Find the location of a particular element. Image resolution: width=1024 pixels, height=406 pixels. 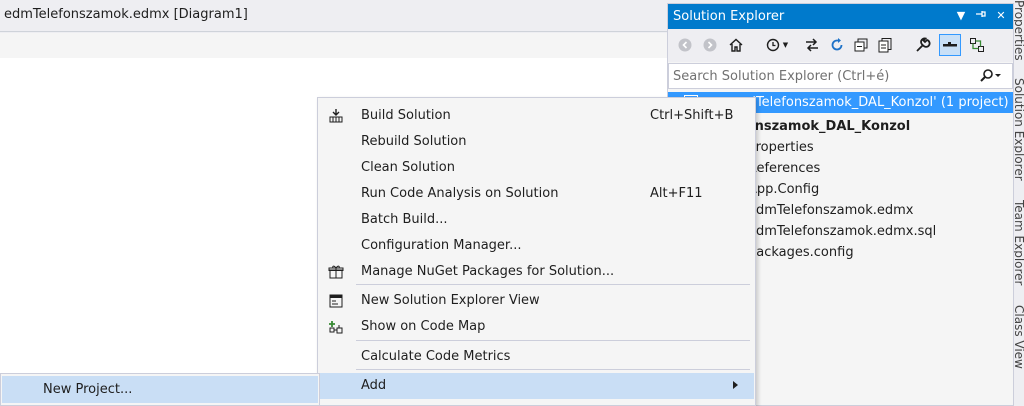

menu-item-add: Add is located at coordinates (536, 386).